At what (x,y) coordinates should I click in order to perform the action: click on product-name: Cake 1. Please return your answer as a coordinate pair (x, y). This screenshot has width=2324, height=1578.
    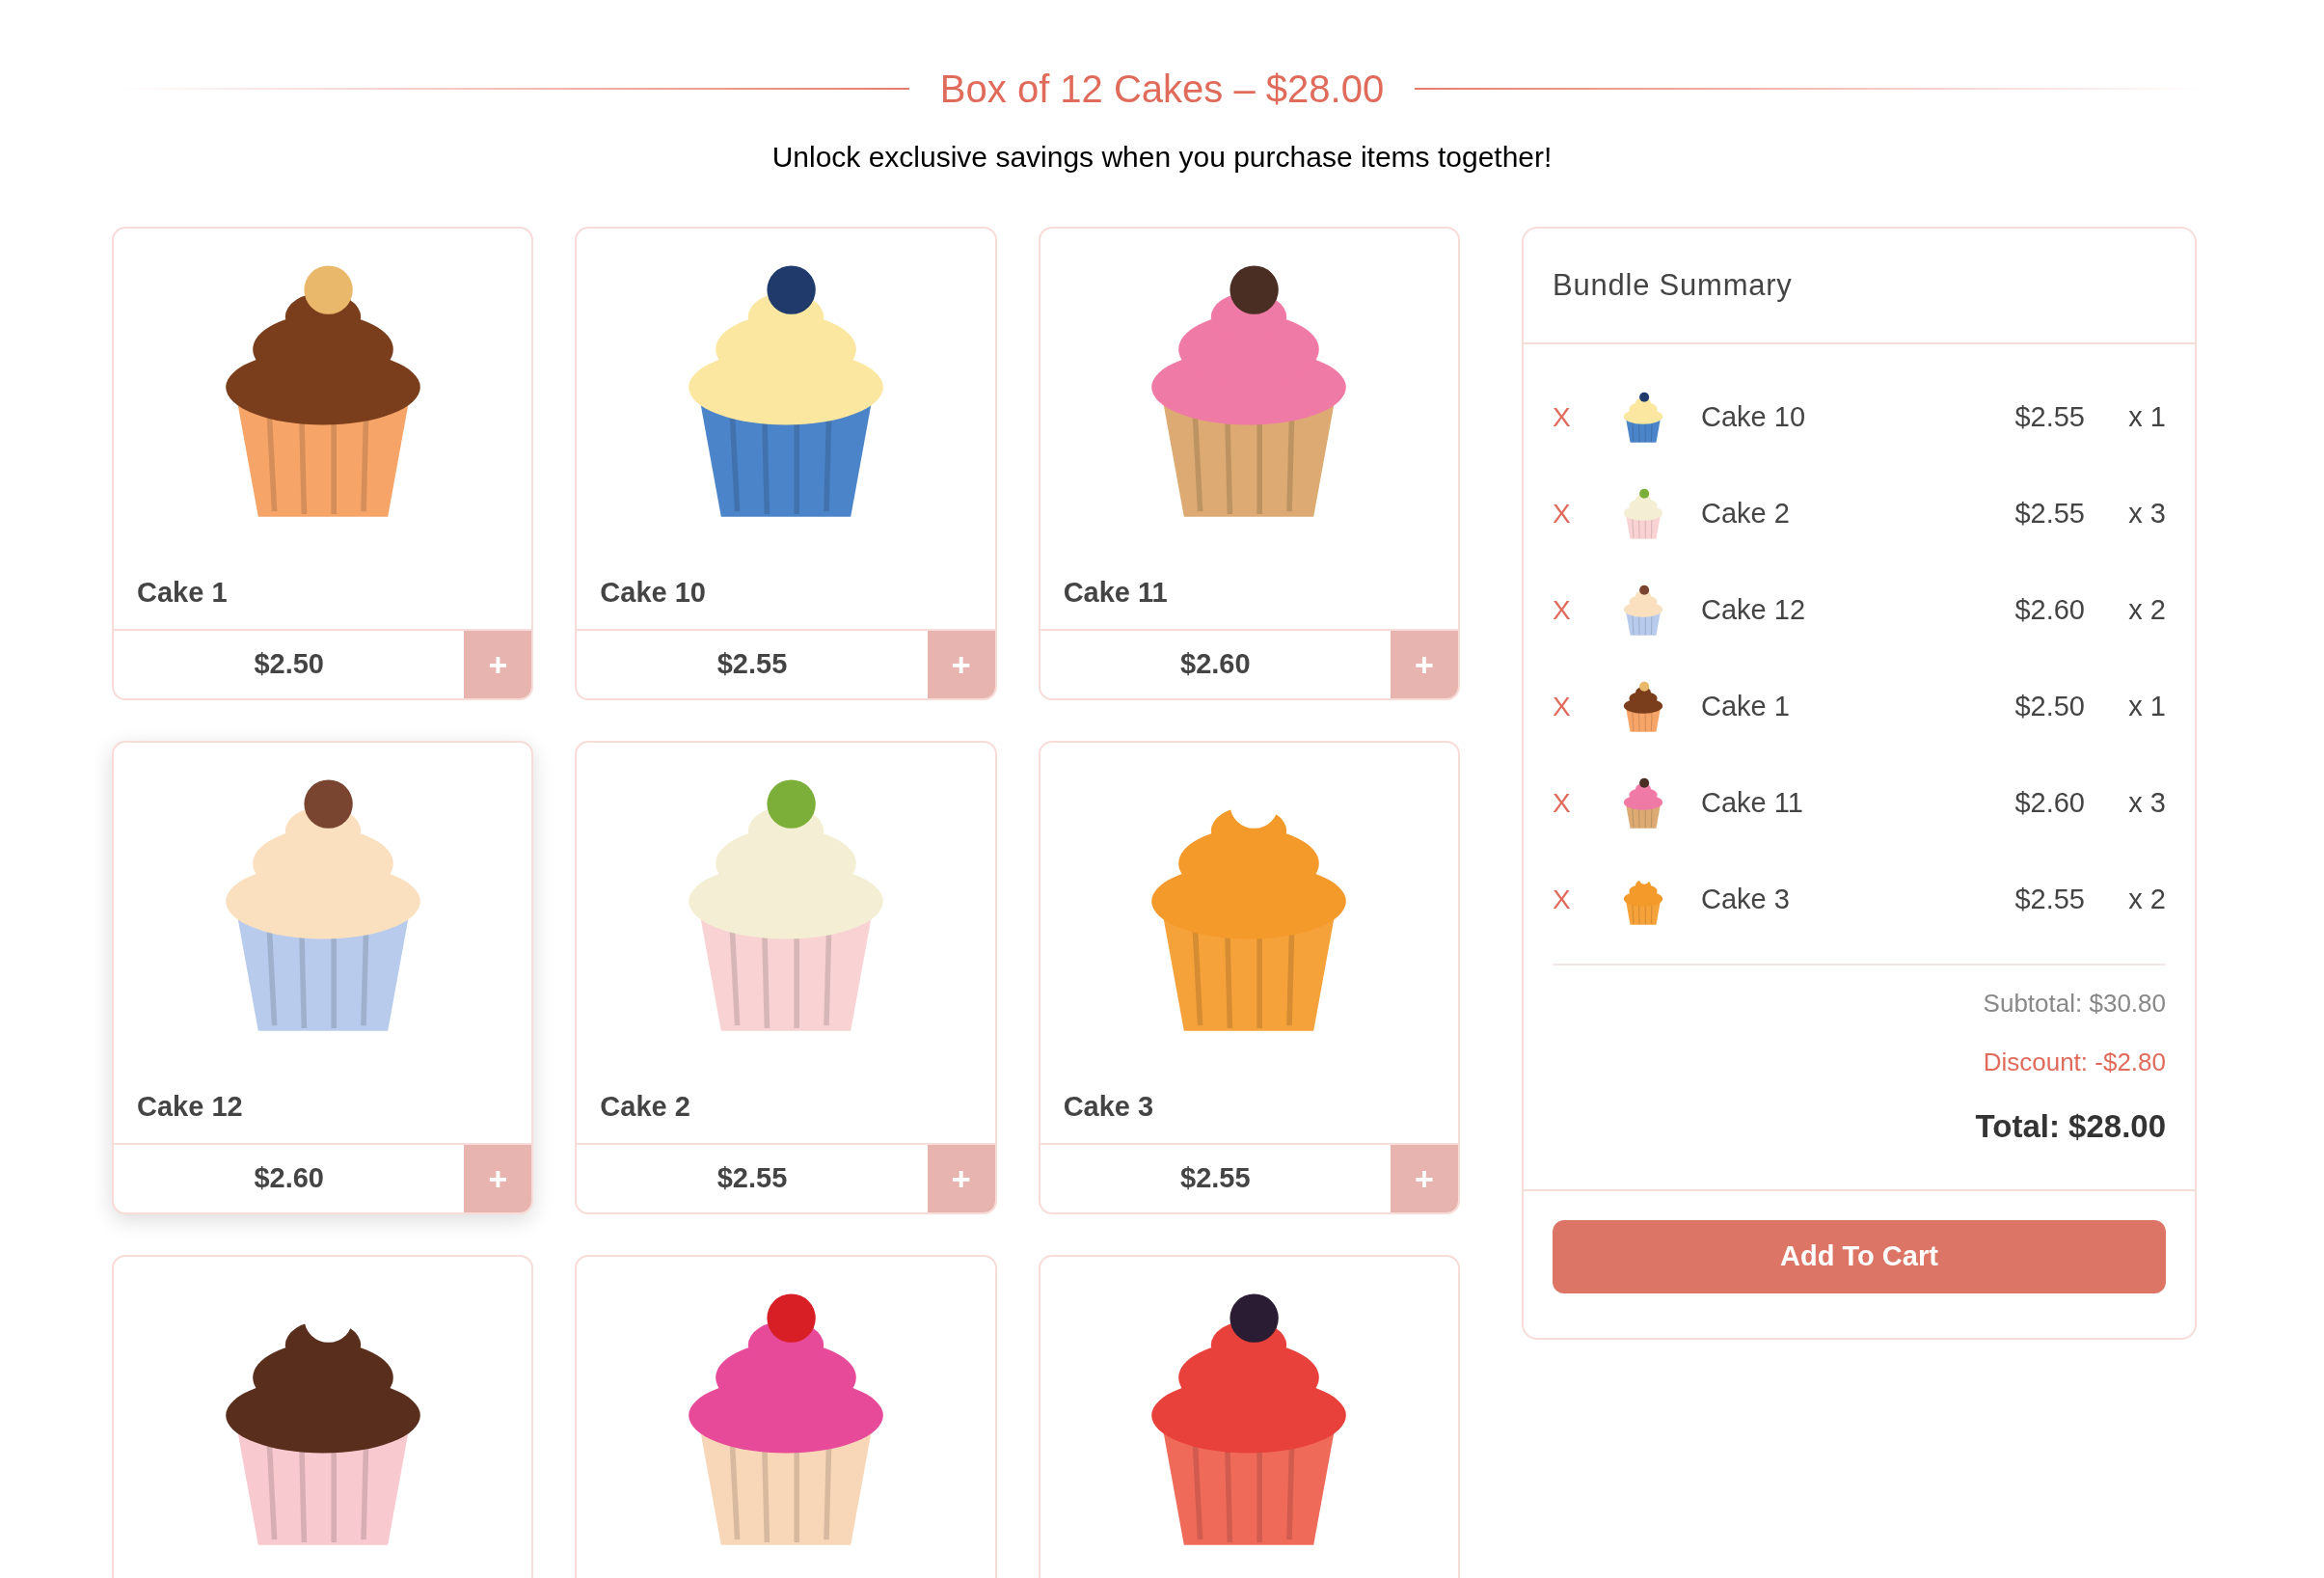
    Looking at the image, I should click on (182, 593).